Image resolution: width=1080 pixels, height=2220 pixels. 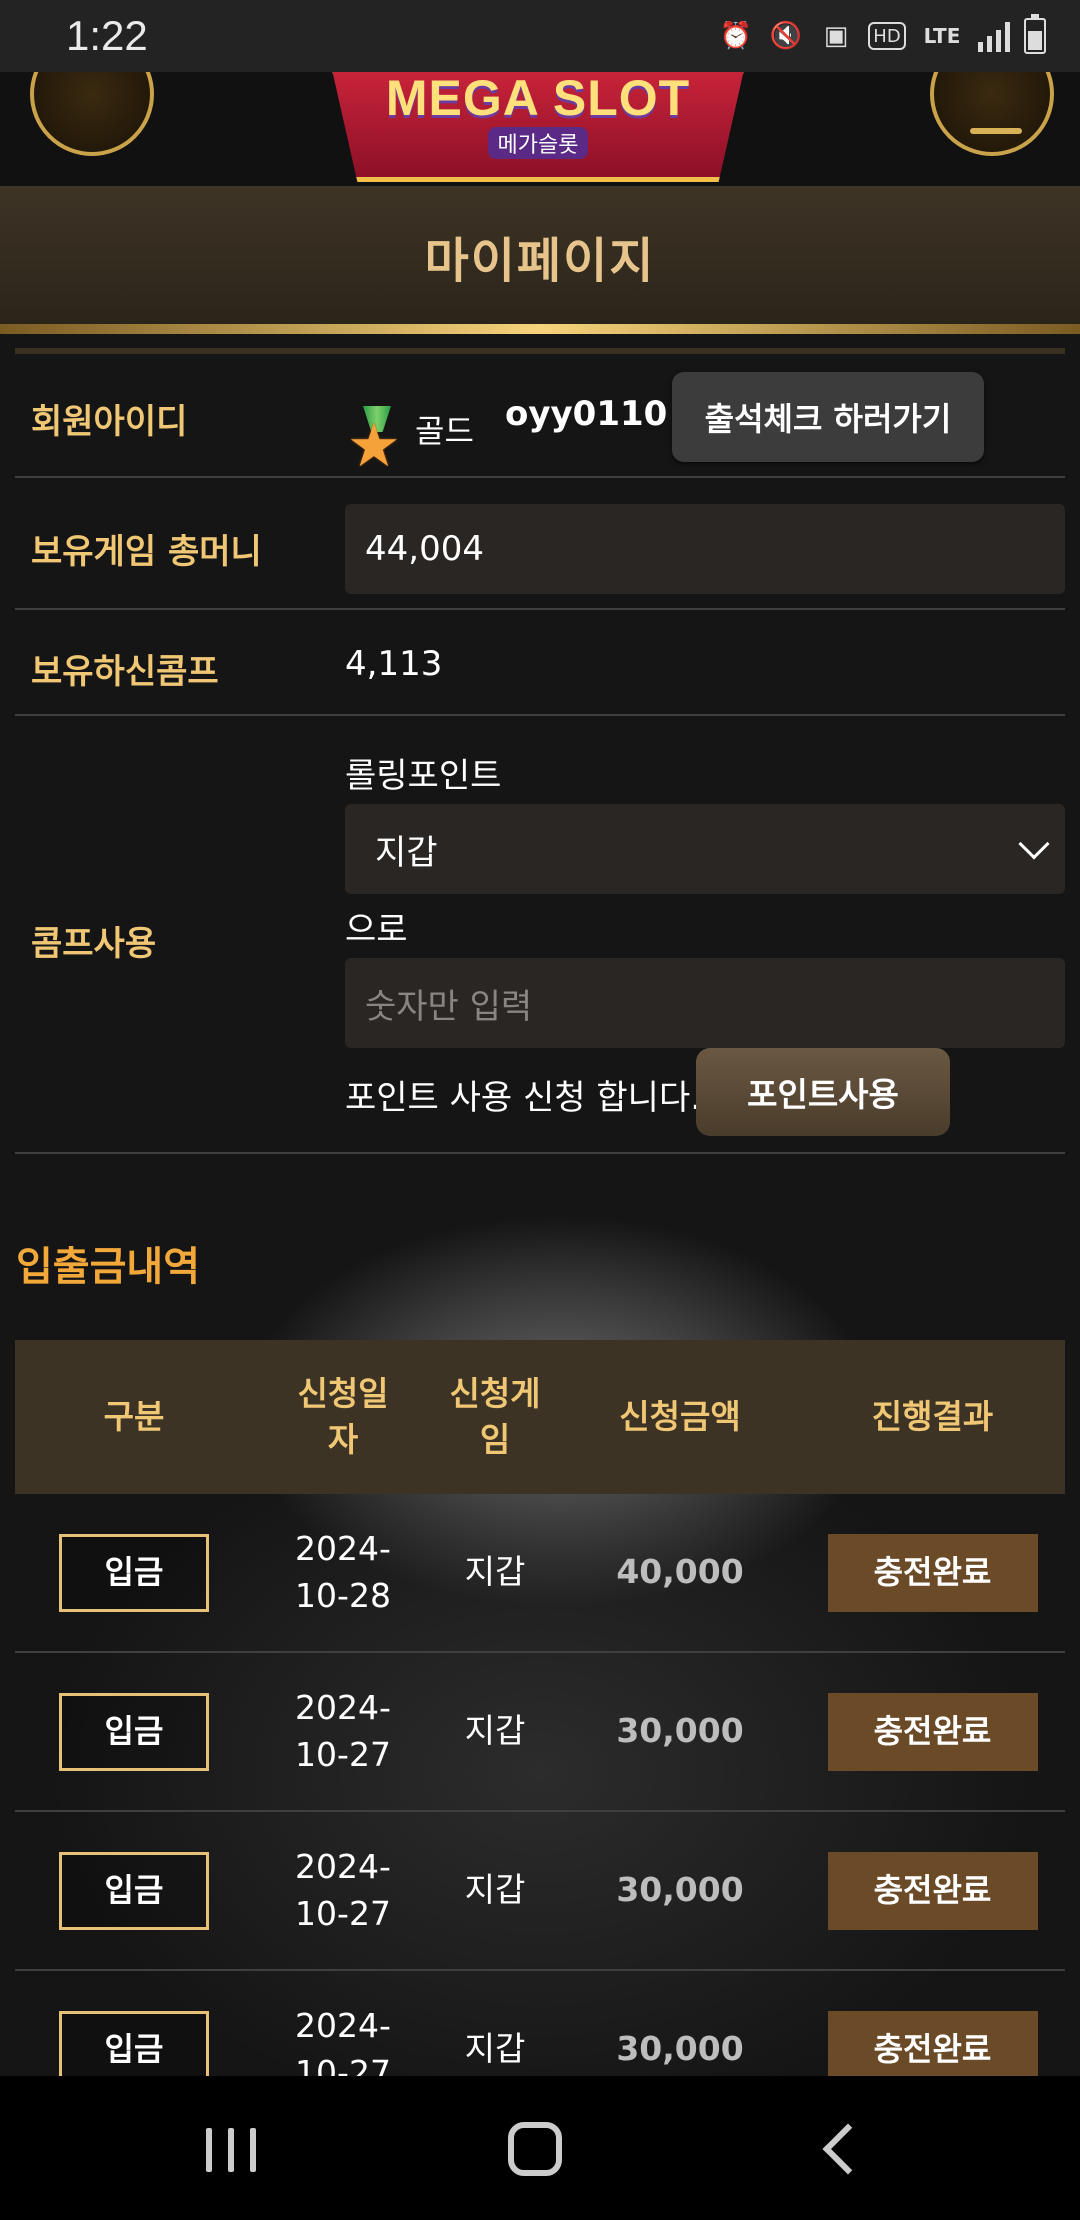 I want to click on recent-apps-button, so click(x=231, y=2150).